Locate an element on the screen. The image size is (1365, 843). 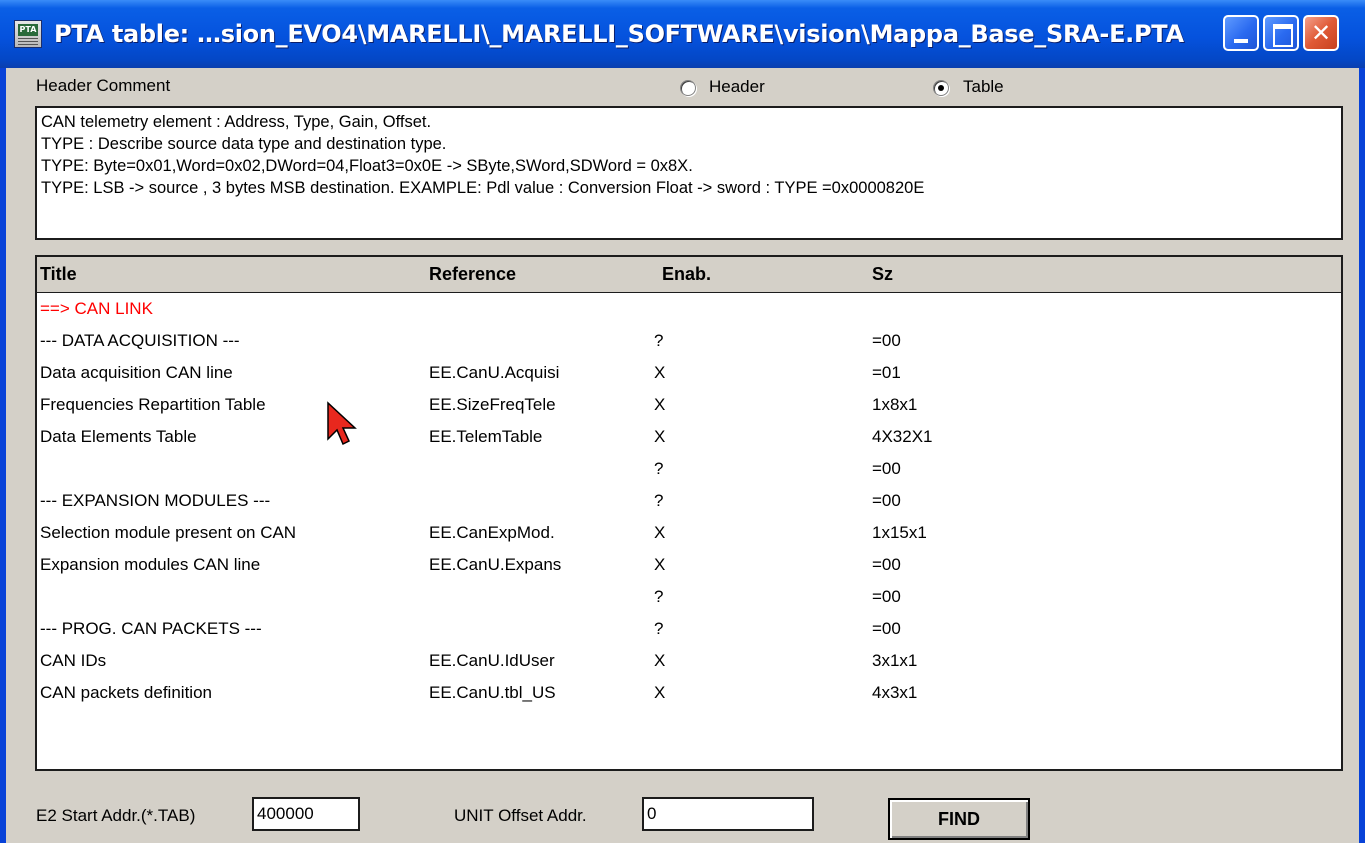
cell-title: Selection module present on CAN is located at coordinates (168, 532).